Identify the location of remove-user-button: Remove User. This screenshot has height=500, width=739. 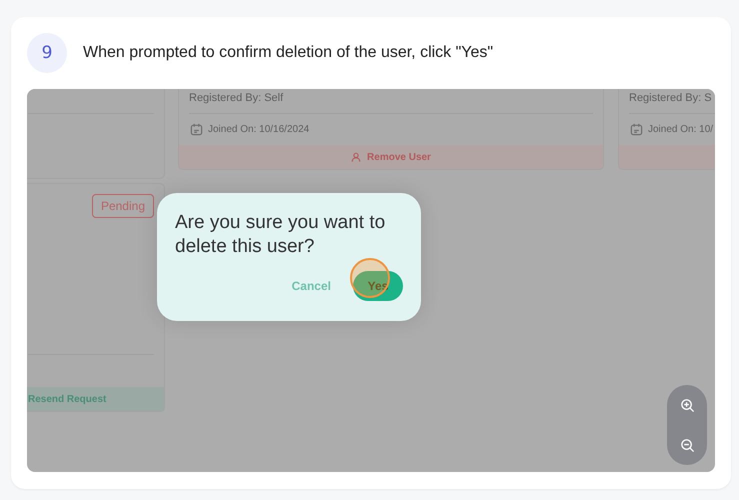
(391, 157).